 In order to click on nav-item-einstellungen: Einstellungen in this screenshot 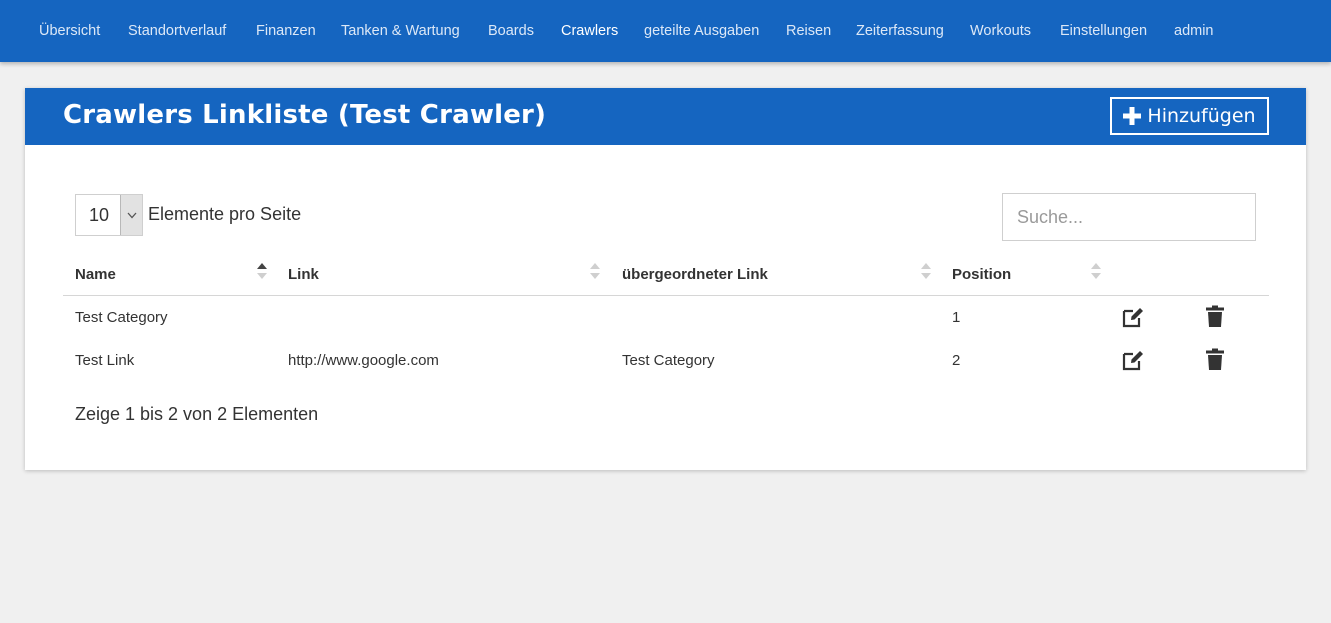, I will do `click(1103, 31)`.